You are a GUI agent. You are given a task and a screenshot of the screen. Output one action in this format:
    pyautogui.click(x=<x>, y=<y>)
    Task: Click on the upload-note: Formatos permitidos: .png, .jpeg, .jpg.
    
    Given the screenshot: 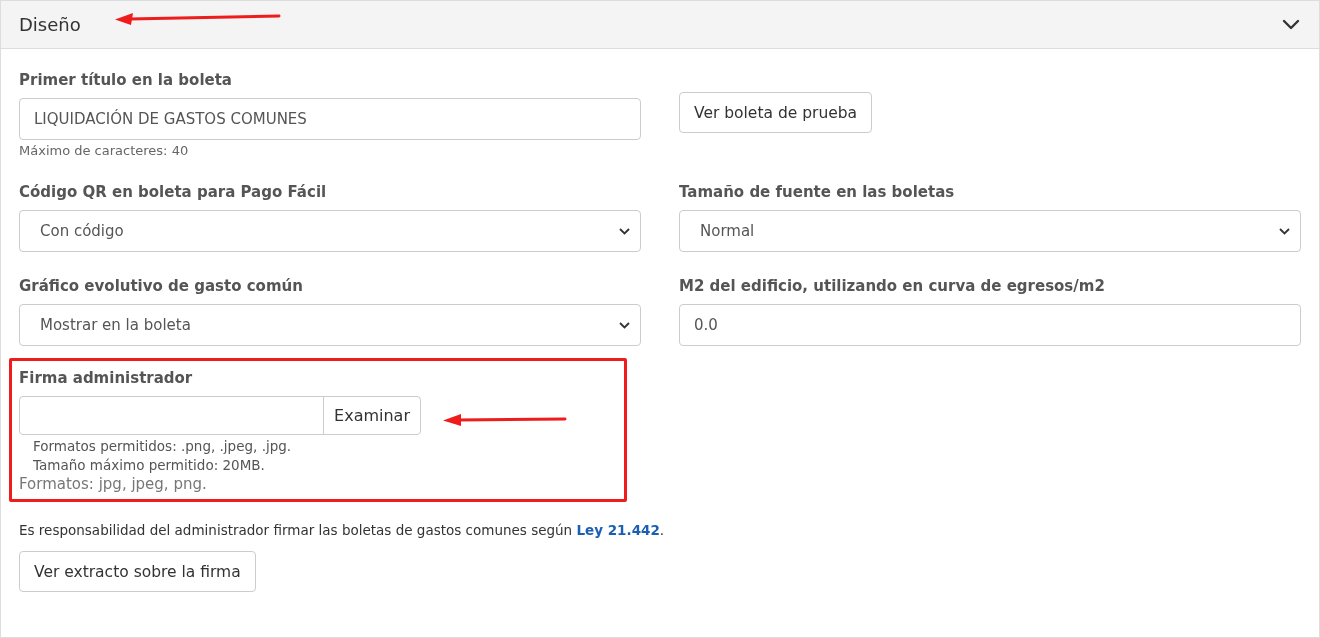 What is the action you would take?
    pyautogui.click(x=162, y=446)
    